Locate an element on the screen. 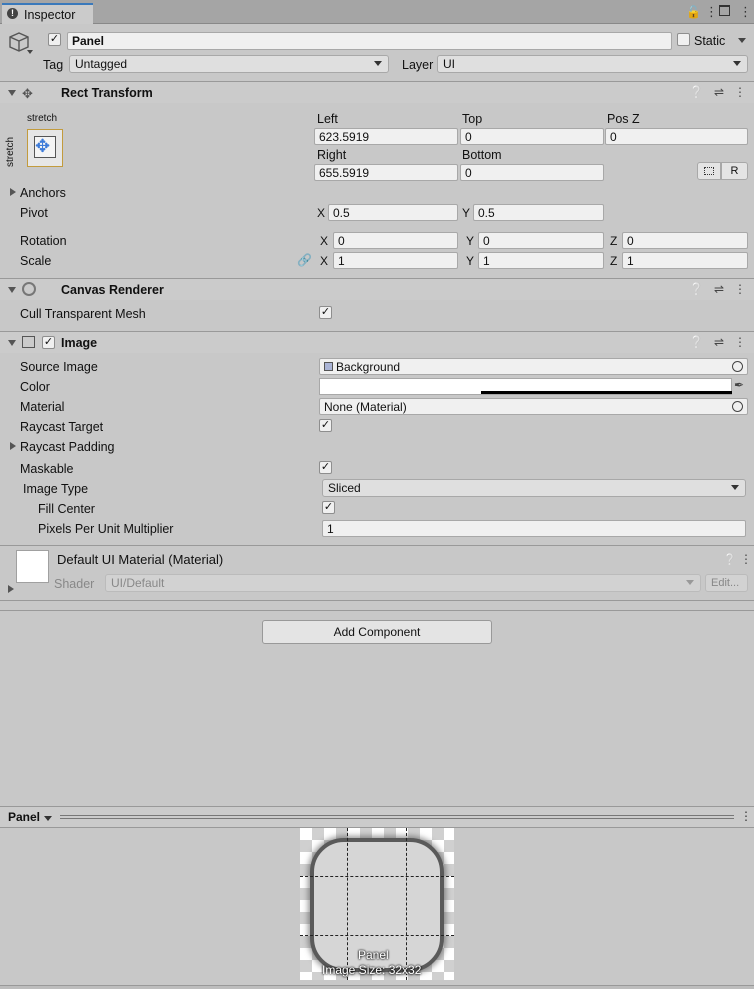 The image size is (754, 989). pivot-y-field: 0.5 is located at coordinates (538, 212).